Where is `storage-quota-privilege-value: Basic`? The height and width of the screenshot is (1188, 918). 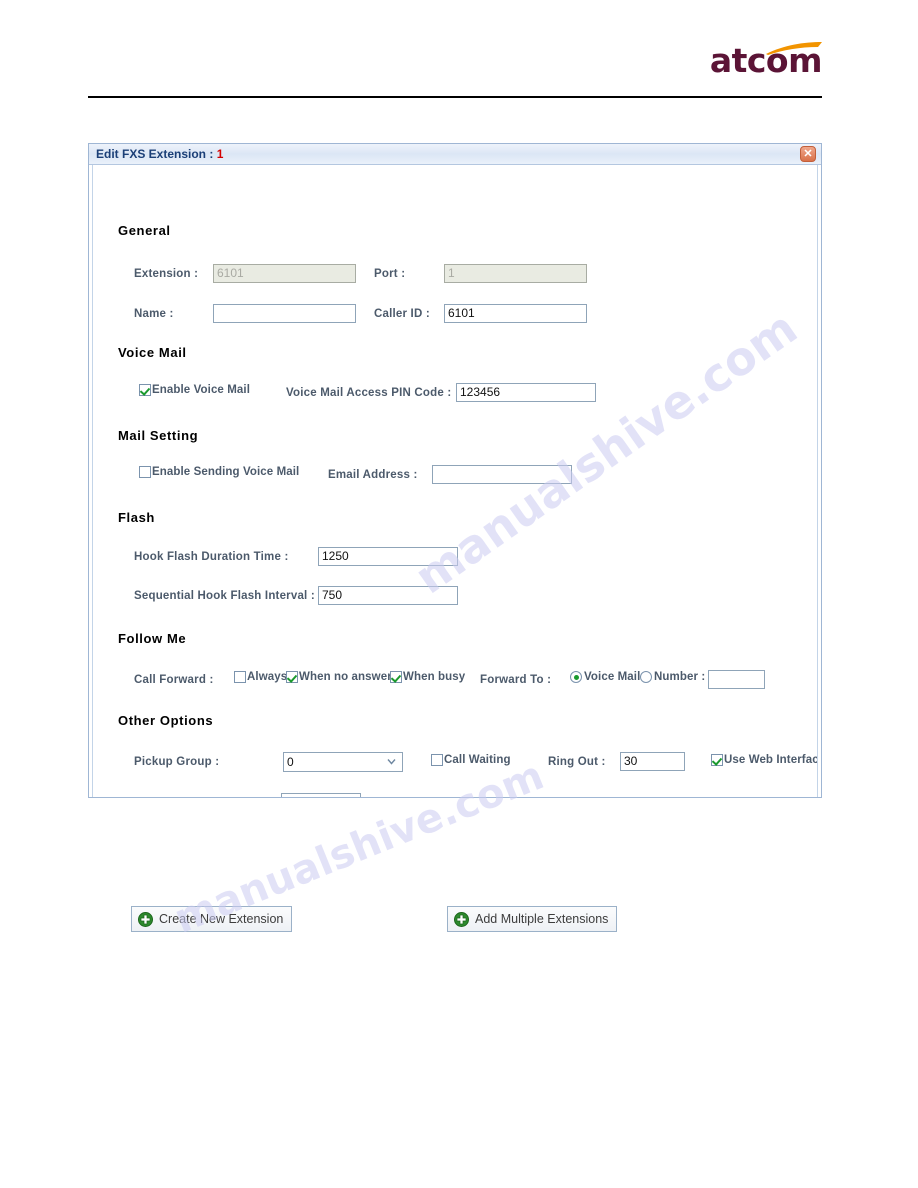 storage-quota-privilege-value: Basic is located at coordinates (298, 796).